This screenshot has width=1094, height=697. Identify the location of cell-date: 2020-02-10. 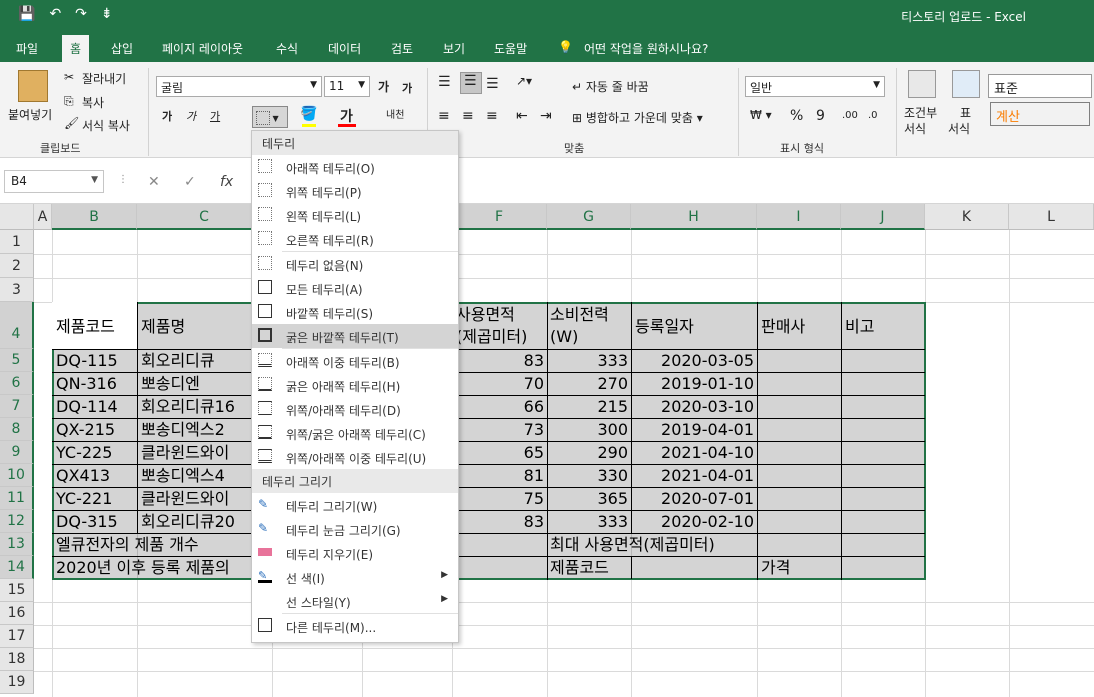
(694, 522).